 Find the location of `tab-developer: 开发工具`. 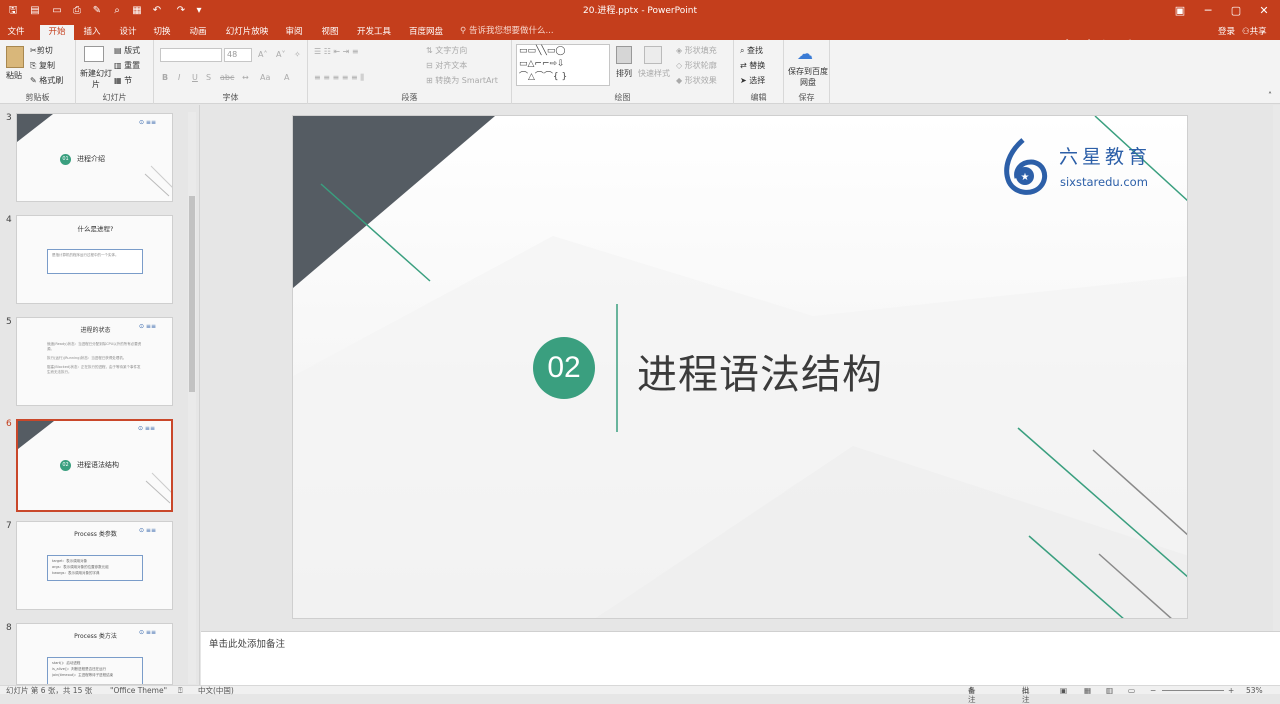

tab-developer: 开发工具 is located at coordinates (374, 32).